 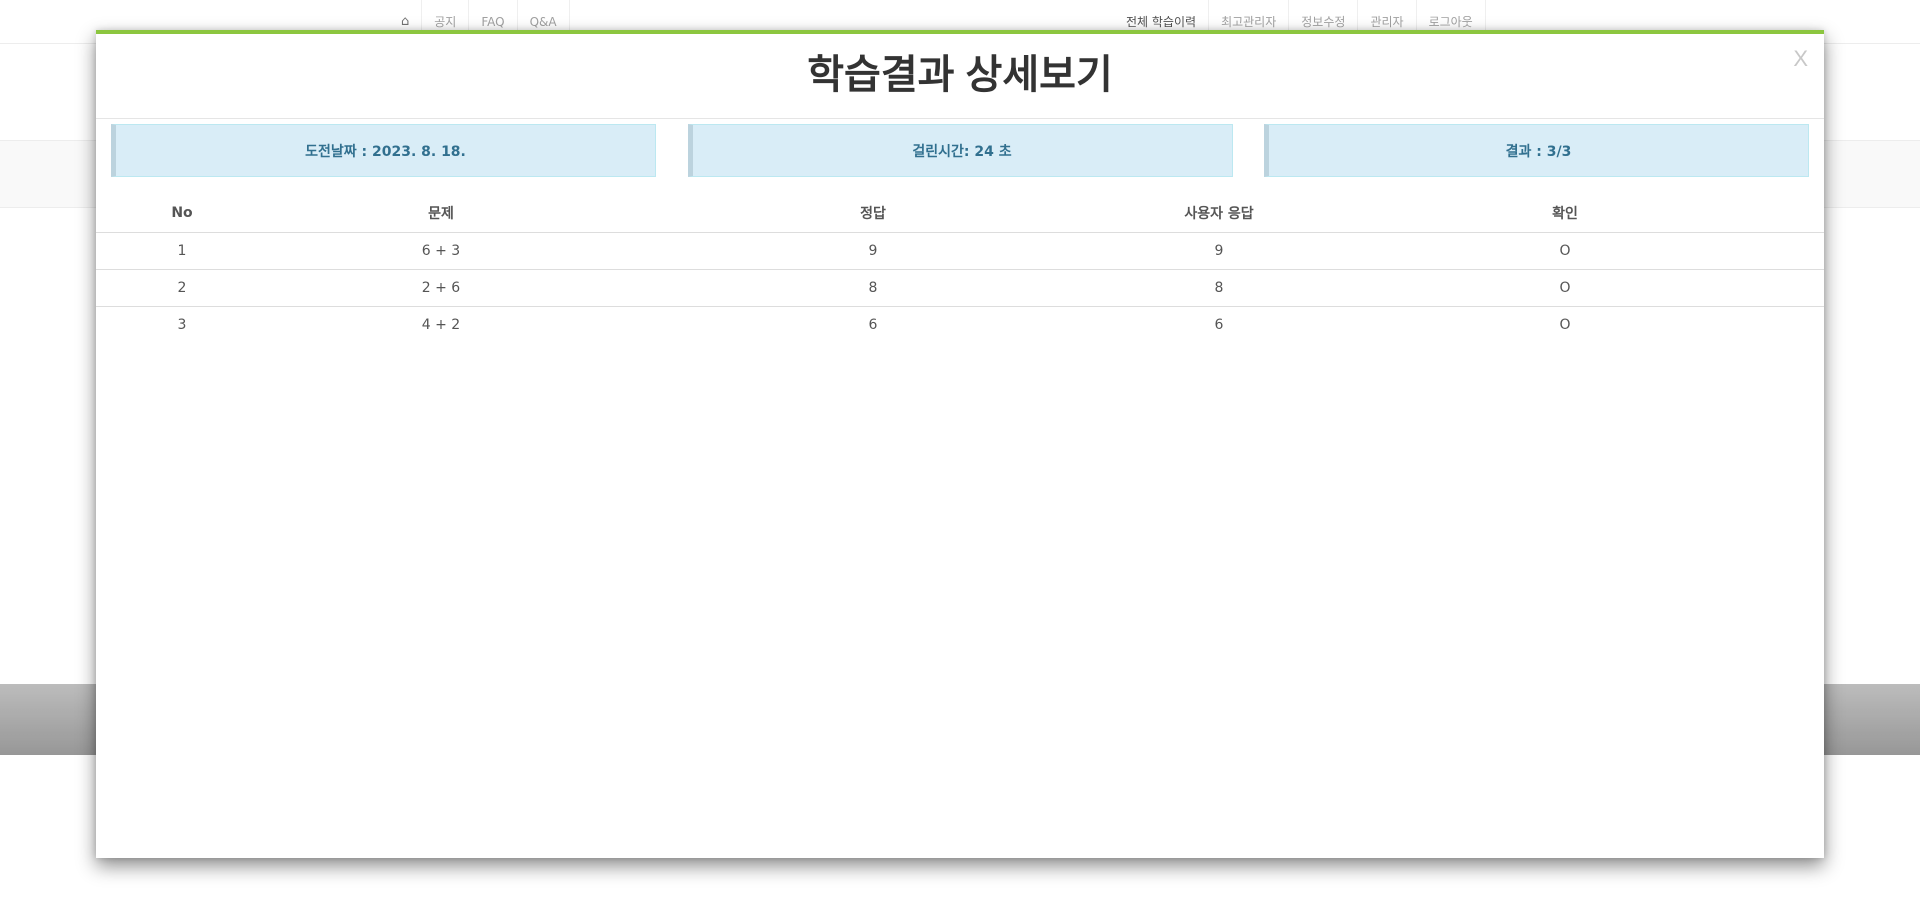 I want to click on title-divider, so click(x=960, y=118).